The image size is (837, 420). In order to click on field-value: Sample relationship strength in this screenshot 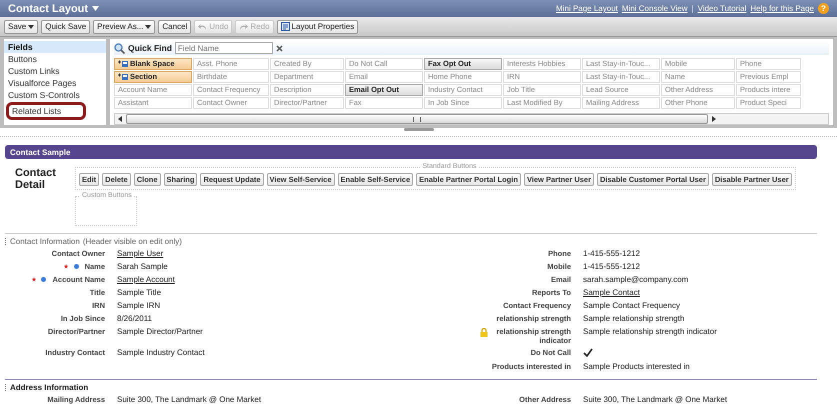, I will do `click(633, 319)`.